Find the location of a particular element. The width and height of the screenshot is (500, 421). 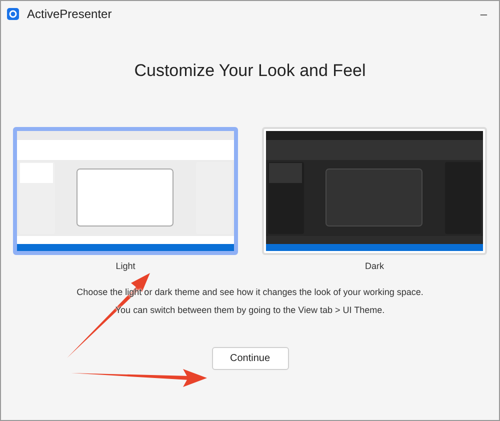

theme-label: Dark is located at coordinates (374, 266).